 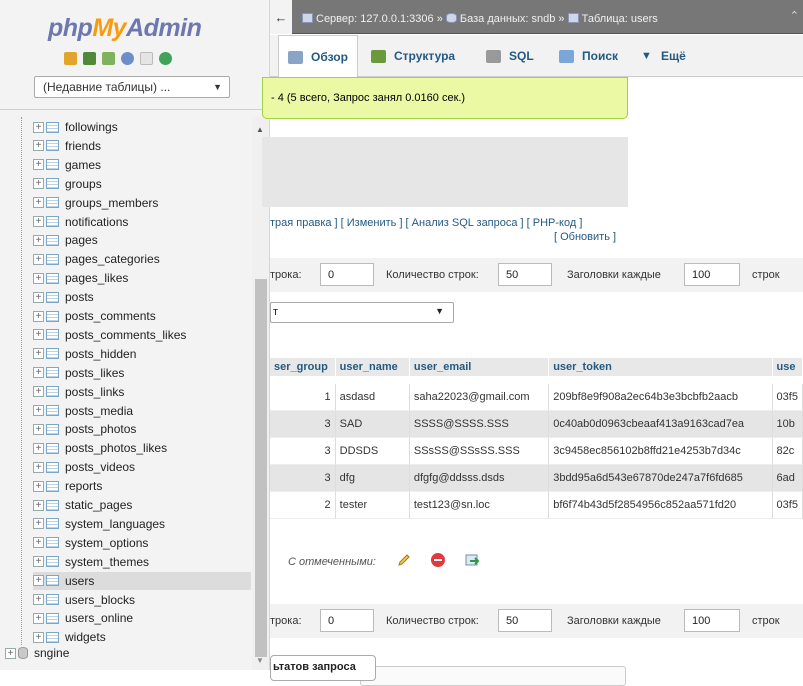 I want to click on docs-icon, so click(x=146, y=58).